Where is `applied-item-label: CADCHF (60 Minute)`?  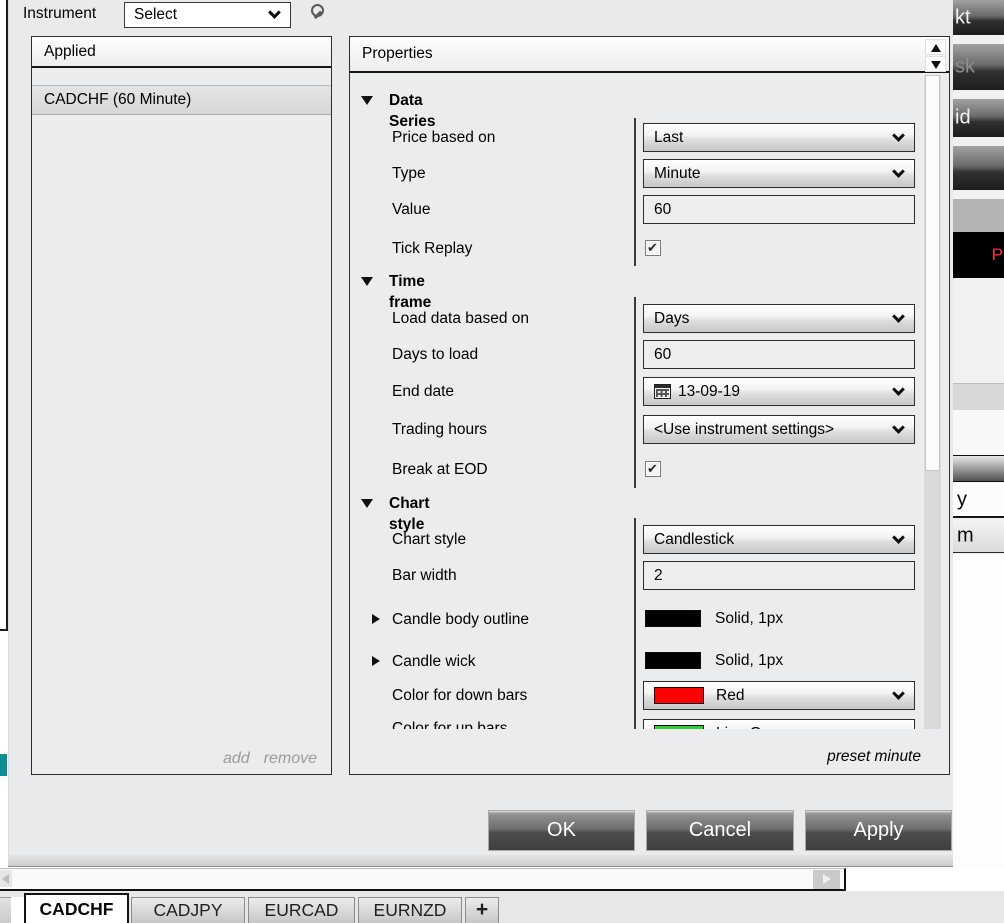
applied-item-label: CADCHF (60 Minute) is located at coordinates (118, 99).